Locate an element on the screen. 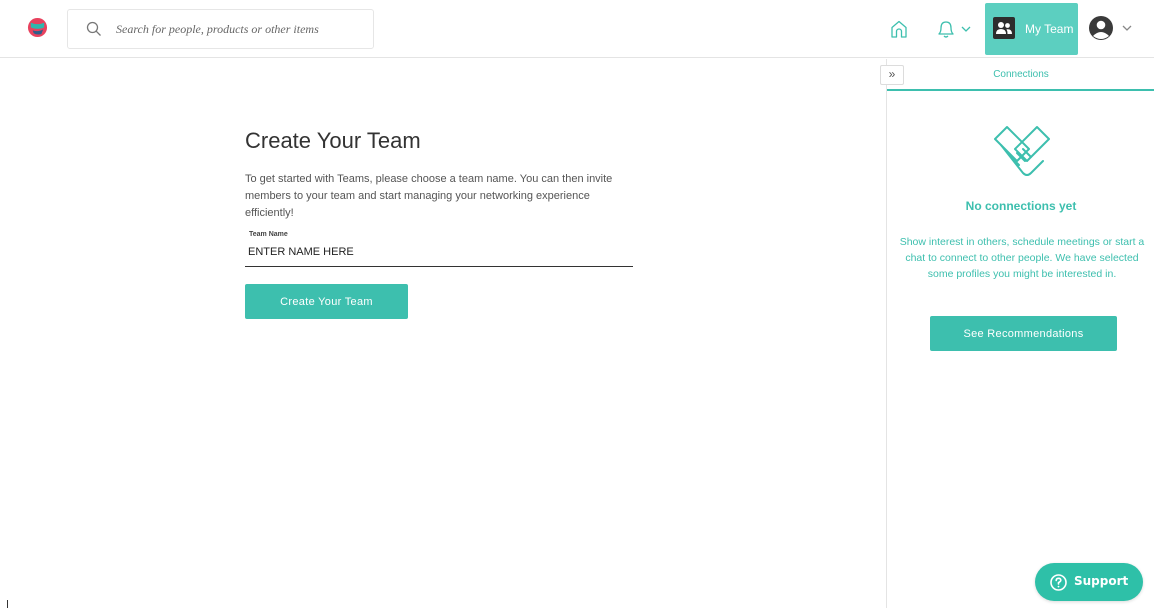 The image size is (1154, 608). team-name-label: Team Name is located at coordinates (268, 234).